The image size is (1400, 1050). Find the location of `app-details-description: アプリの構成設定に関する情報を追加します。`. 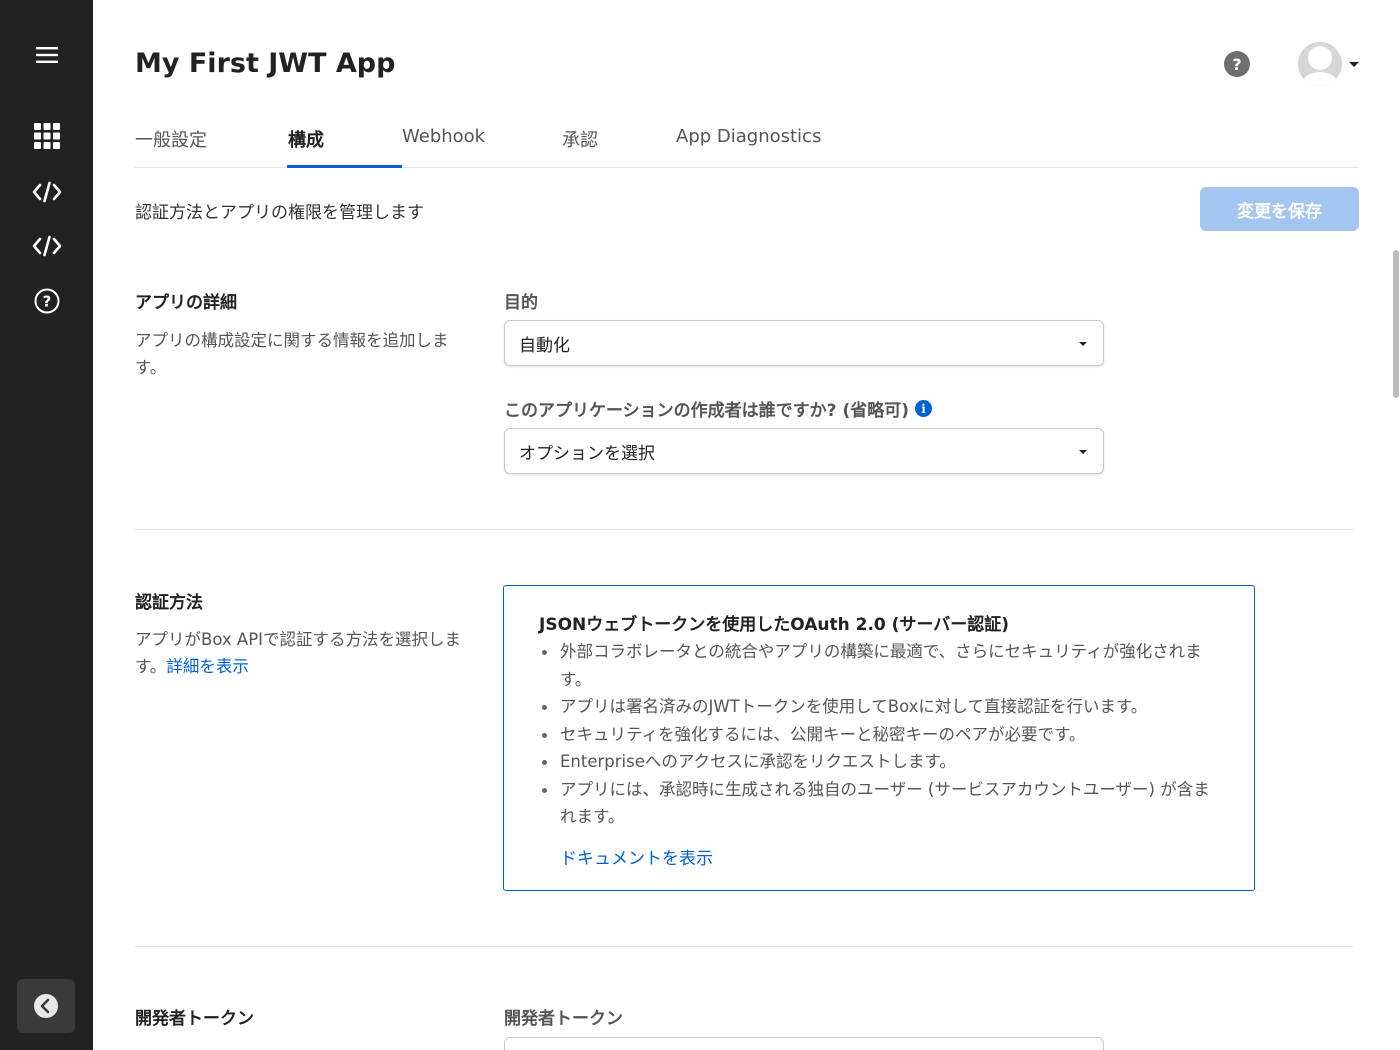

app-details-description: アプリの構成設定に関する情報を追加します。 is located at coordinates (292, 354).